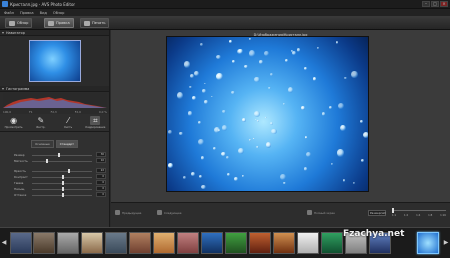  I want to click on zoom-select: Размер(Ш), so click(377, 213).